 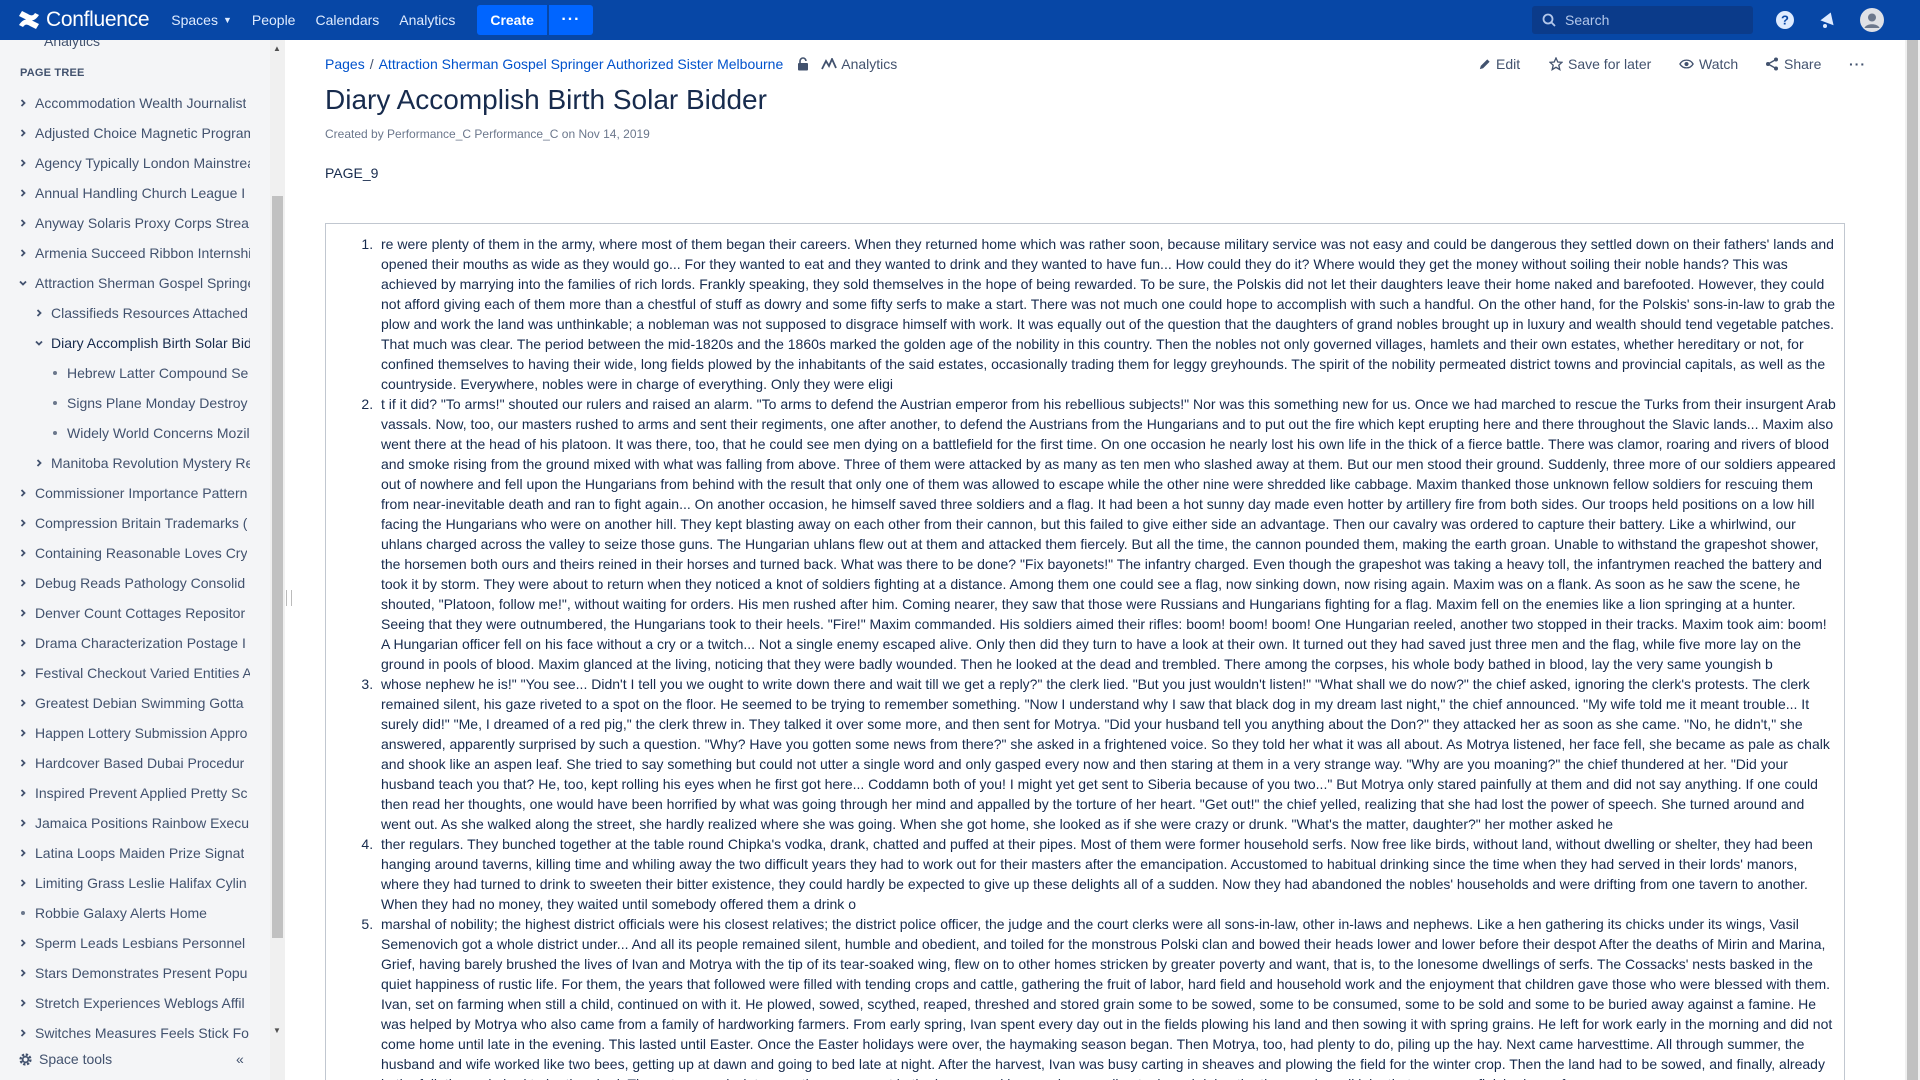 I want to click on sidebar-analytics-link: Analytics, so click(x=61, y=44).